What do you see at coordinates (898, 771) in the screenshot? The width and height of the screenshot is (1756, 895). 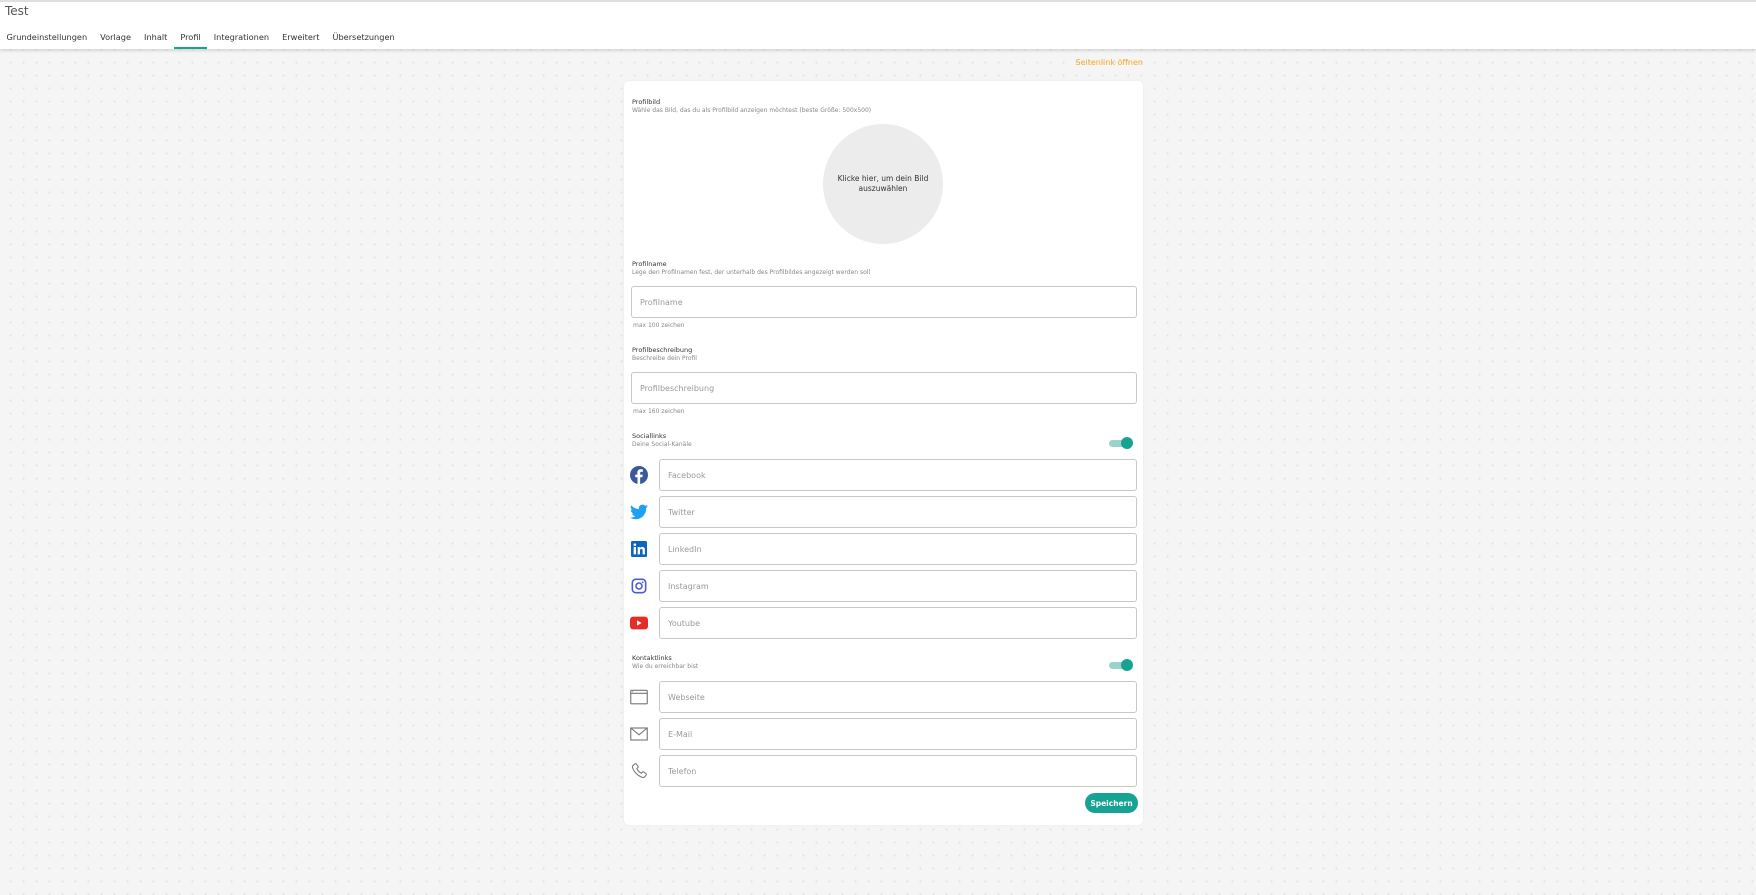 I see `phone-input: Telefon` at bounding box center [898, 771].